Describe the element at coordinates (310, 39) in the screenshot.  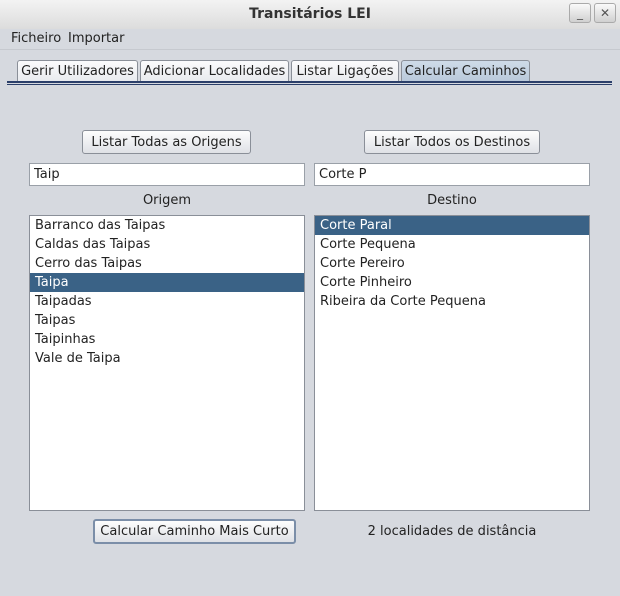
I see `menu-bar: Ficheiro Importar` at that location.